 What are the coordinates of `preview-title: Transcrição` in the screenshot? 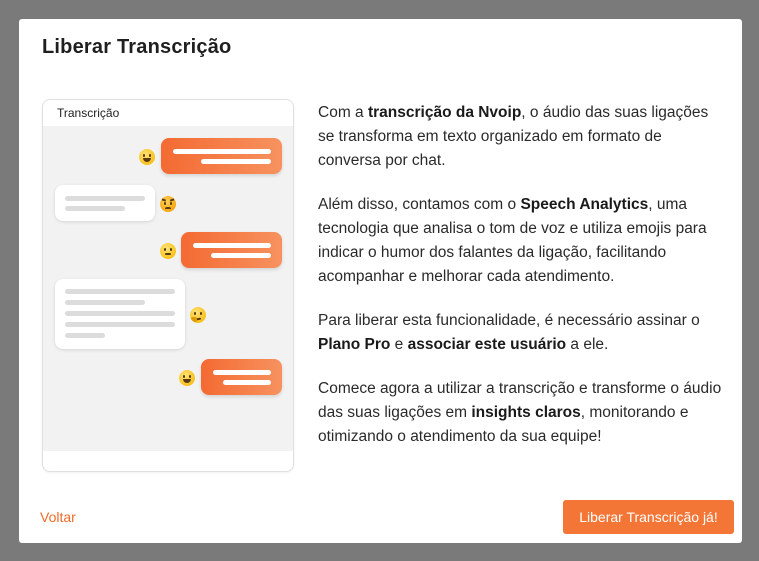 It's located at (88, 113).